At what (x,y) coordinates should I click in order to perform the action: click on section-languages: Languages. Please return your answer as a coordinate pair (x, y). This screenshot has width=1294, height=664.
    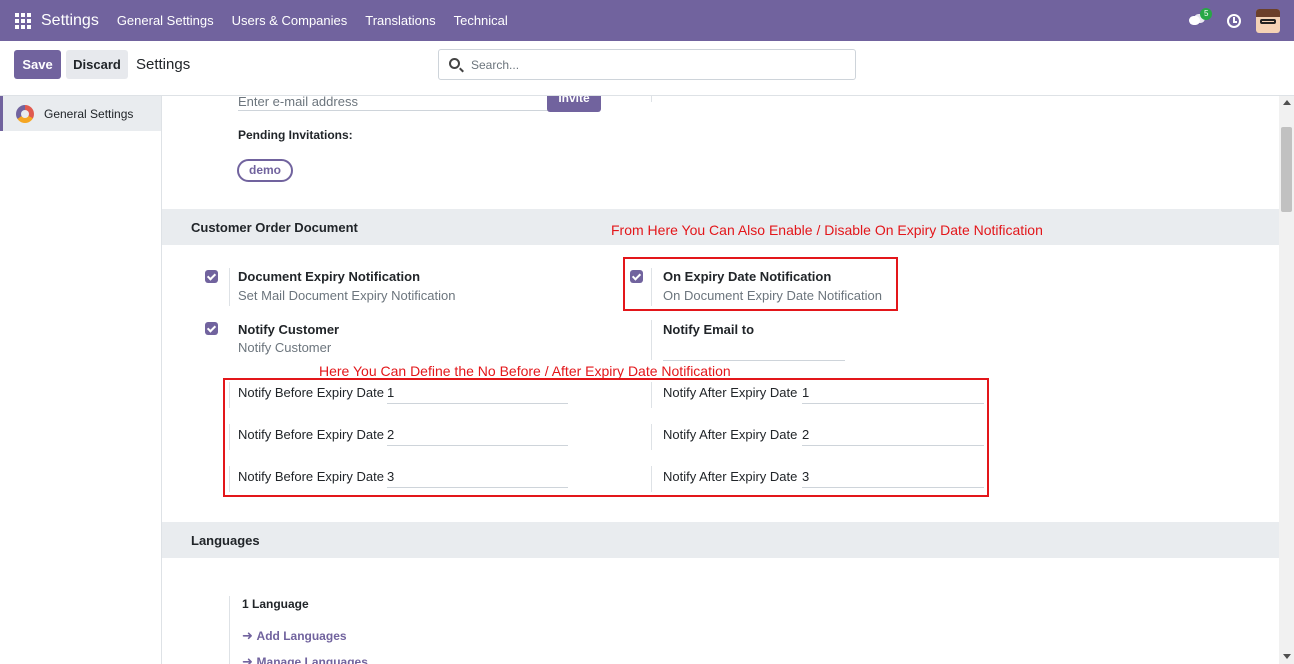
    Looking at the image, I should click on (720, 540).